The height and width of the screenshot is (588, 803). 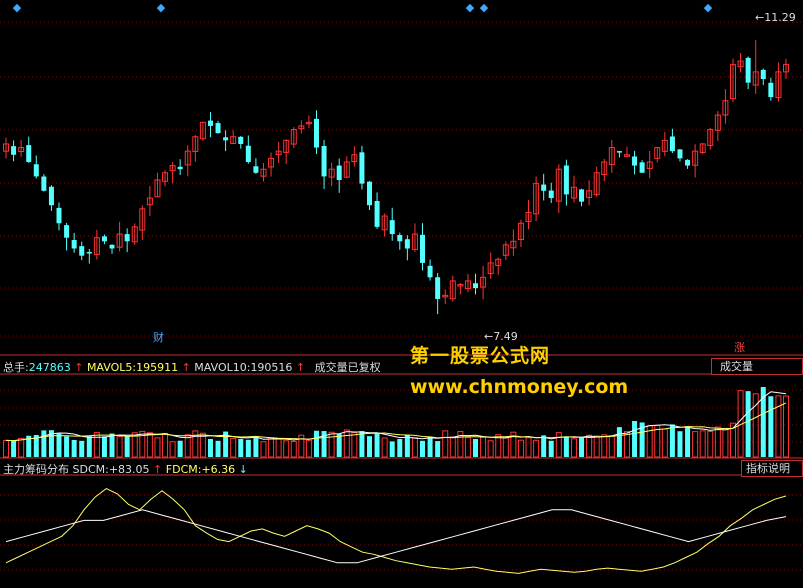 What do you see at coordinates (241, 469) in the screenshot?
I see `down-arrow-icon: ↓` at bounding box center [241, 469].